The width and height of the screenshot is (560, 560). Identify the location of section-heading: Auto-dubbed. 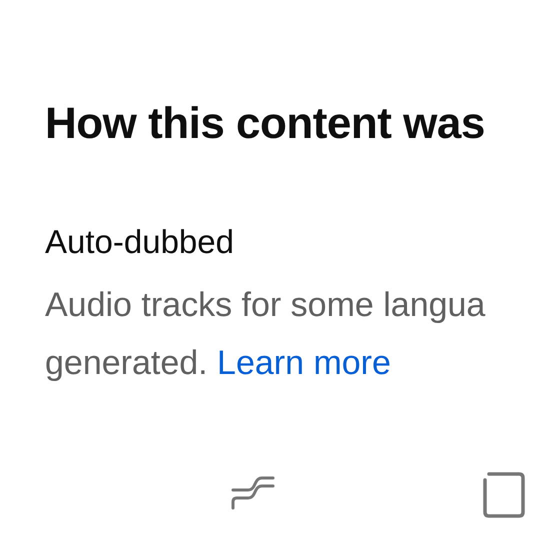
(139, 242).